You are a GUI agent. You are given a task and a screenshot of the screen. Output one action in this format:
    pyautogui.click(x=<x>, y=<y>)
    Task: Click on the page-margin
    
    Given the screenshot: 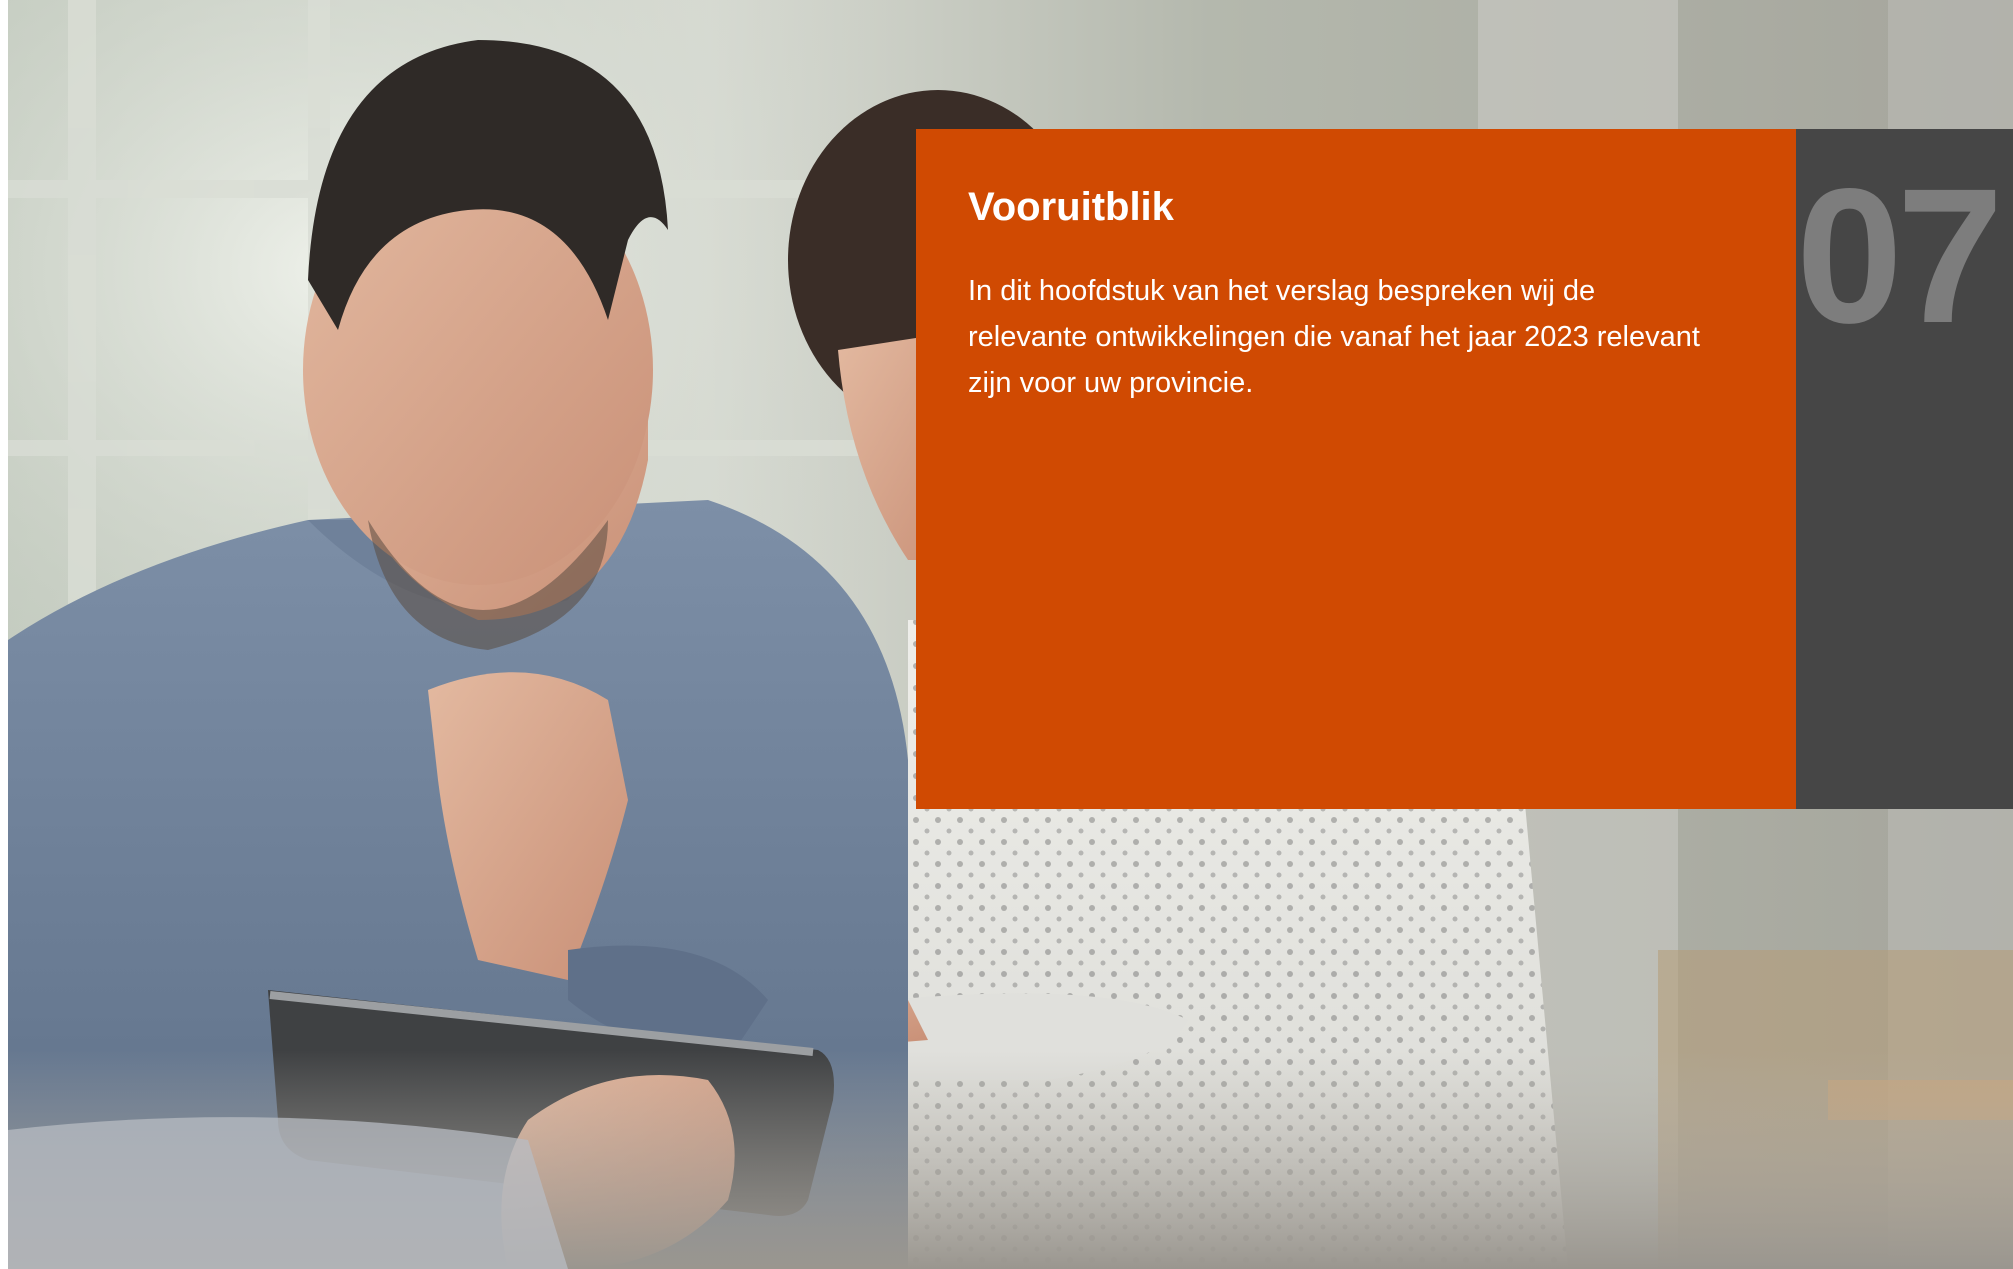 What is the action you would take?
    pyautogui.click(x=4, y=634)
    